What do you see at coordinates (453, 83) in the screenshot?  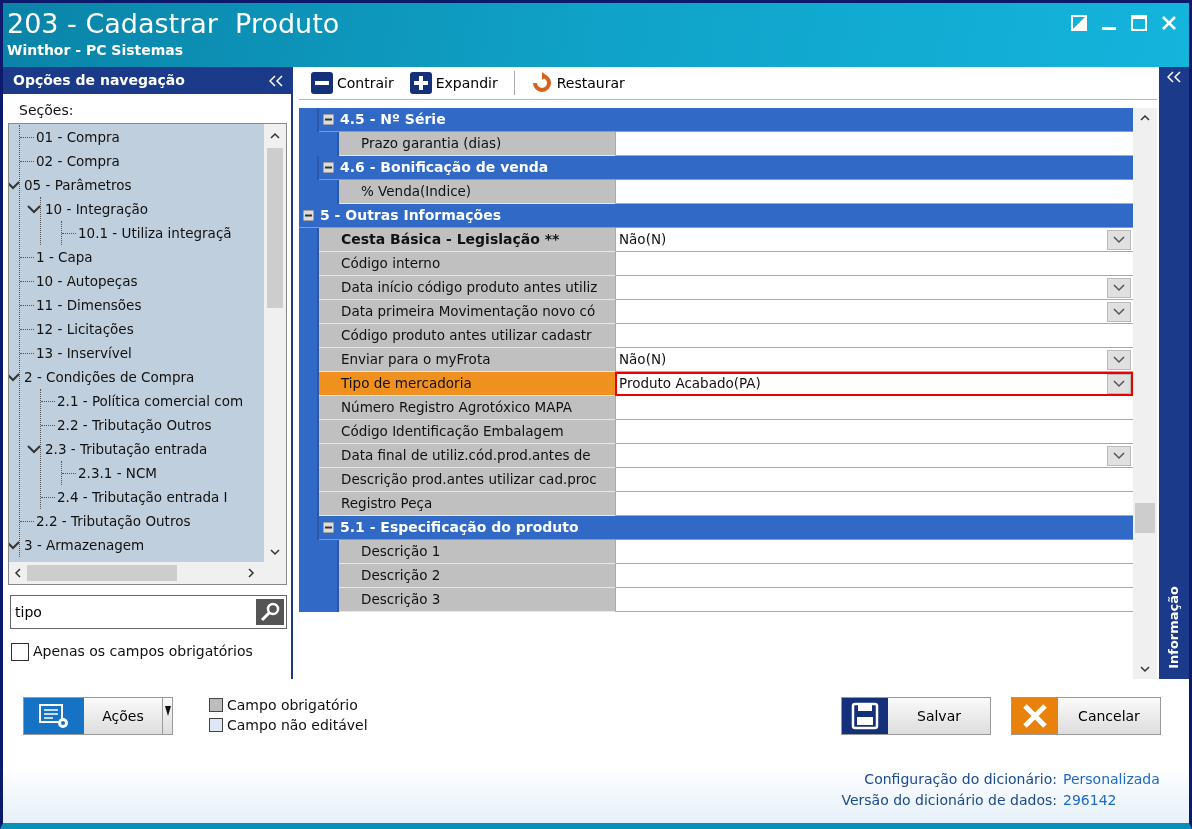 I see `toolbar-button: Expandir` at bounding box center [453, 83].